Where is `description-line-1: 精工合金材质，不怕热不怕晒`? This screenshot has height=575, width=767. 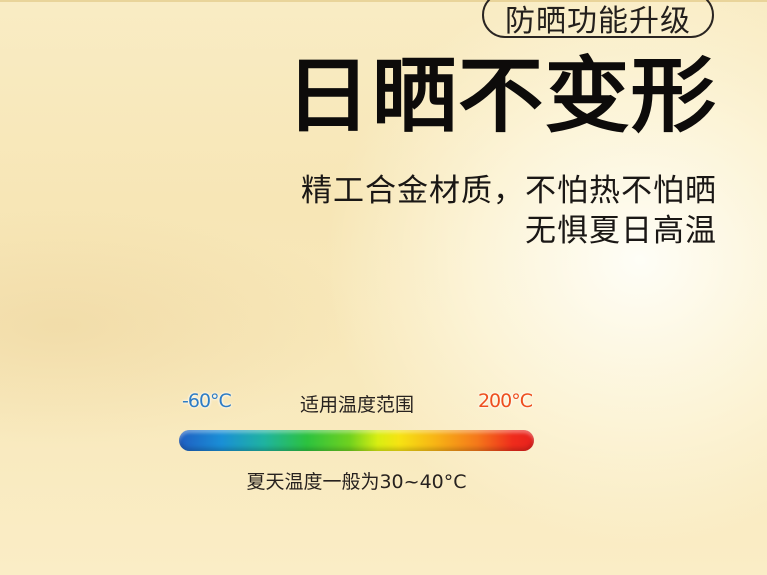 description-line-1: 精工合金材质，不怕热不怕晒 is located at coordinates (509, 191).